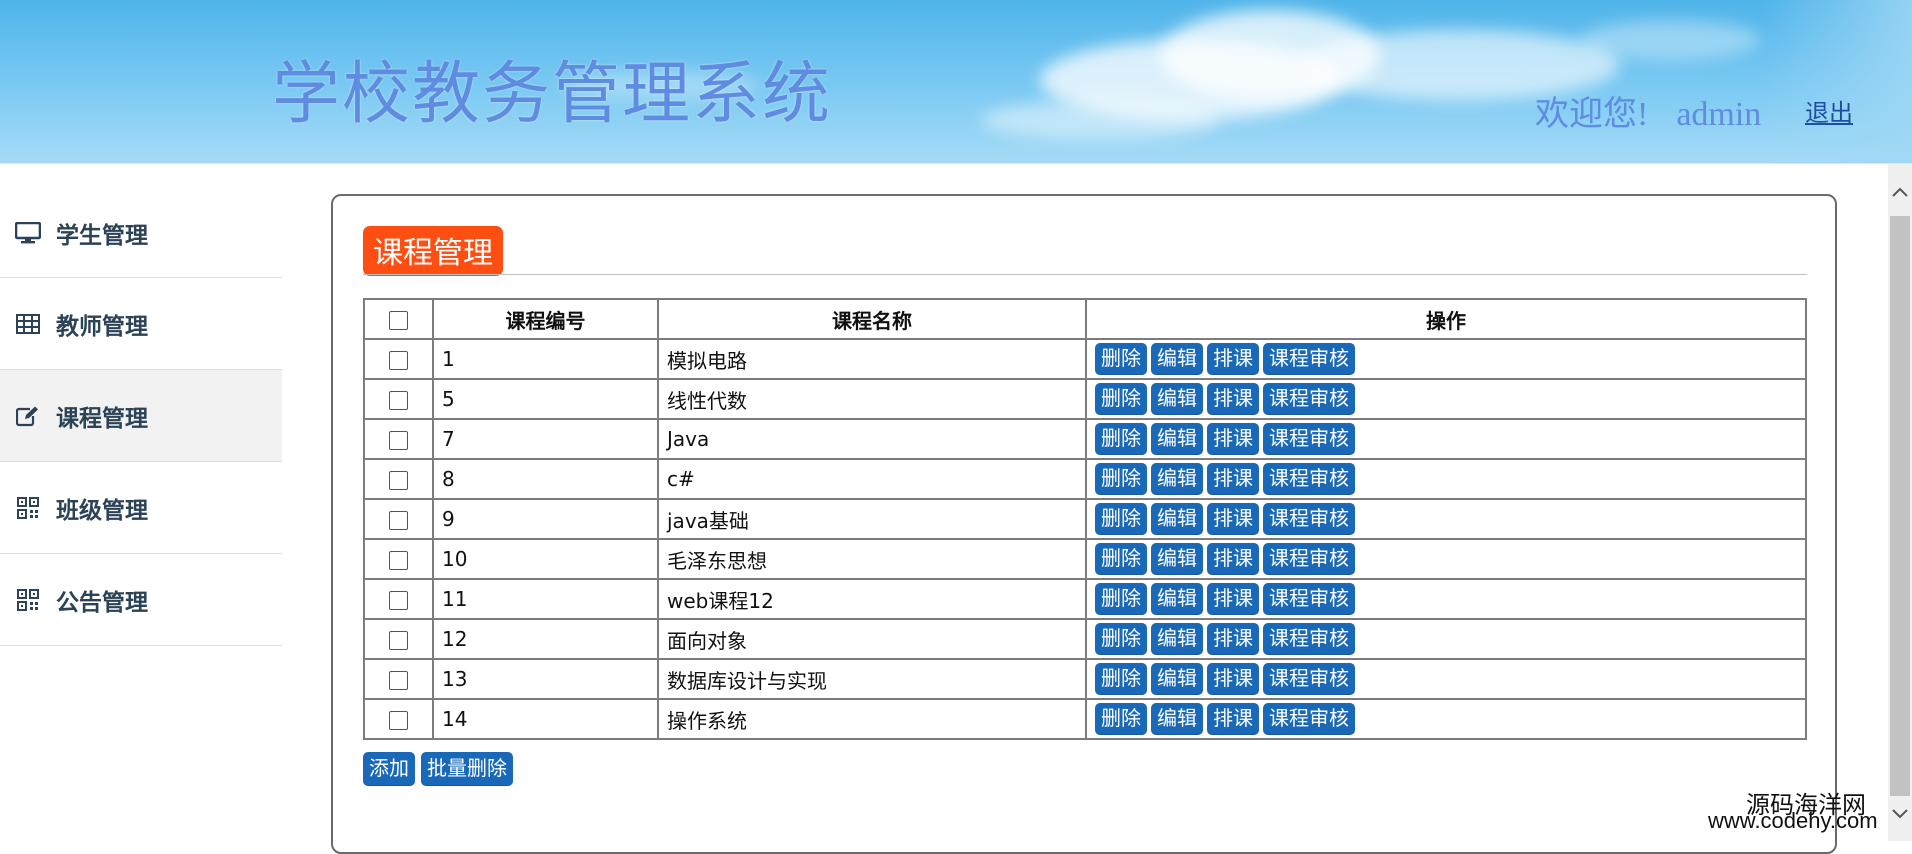 The width and height of the screenshot is (1912, 854). Describe the element at coordinates (141, 233) in the screenshot. I see `sidebar-item-students: 学生管理` at that location.